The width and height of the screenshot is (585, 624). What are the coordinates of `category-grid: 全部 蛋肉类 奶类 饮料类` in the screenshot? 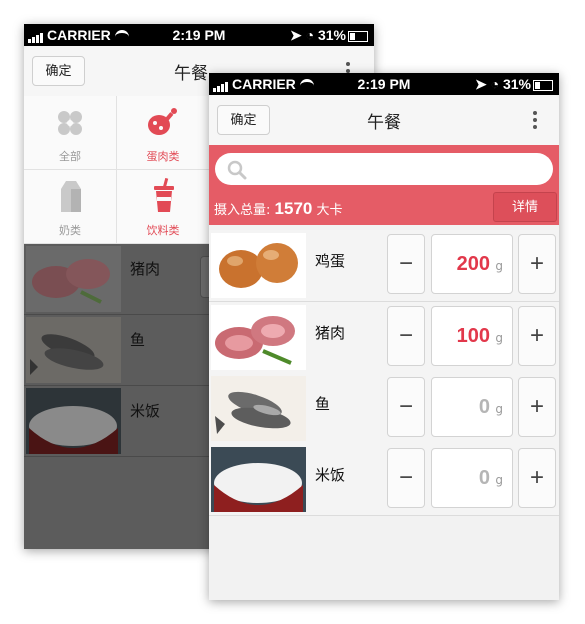 It's located at (117, 170).